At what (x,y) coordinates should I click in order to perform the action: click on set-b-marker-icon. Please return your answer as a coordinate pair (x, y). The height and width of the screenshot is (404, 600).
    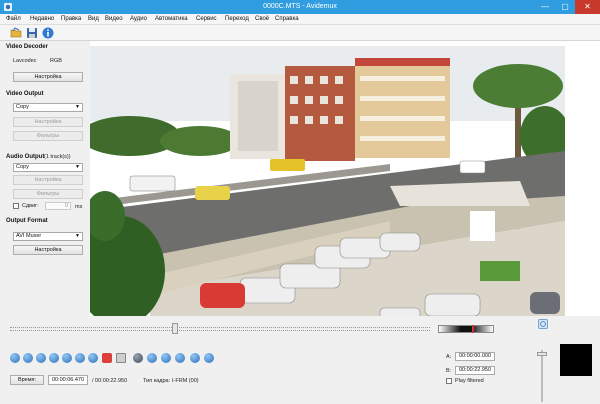
    Looking at the image, I should click on (121, 358).